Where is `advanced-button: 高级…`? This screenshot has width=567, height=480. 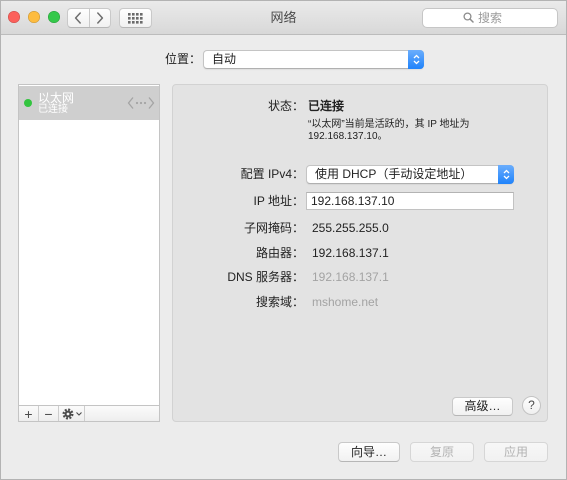
advanced-button: 高级… is located at coordinates (482, 406).